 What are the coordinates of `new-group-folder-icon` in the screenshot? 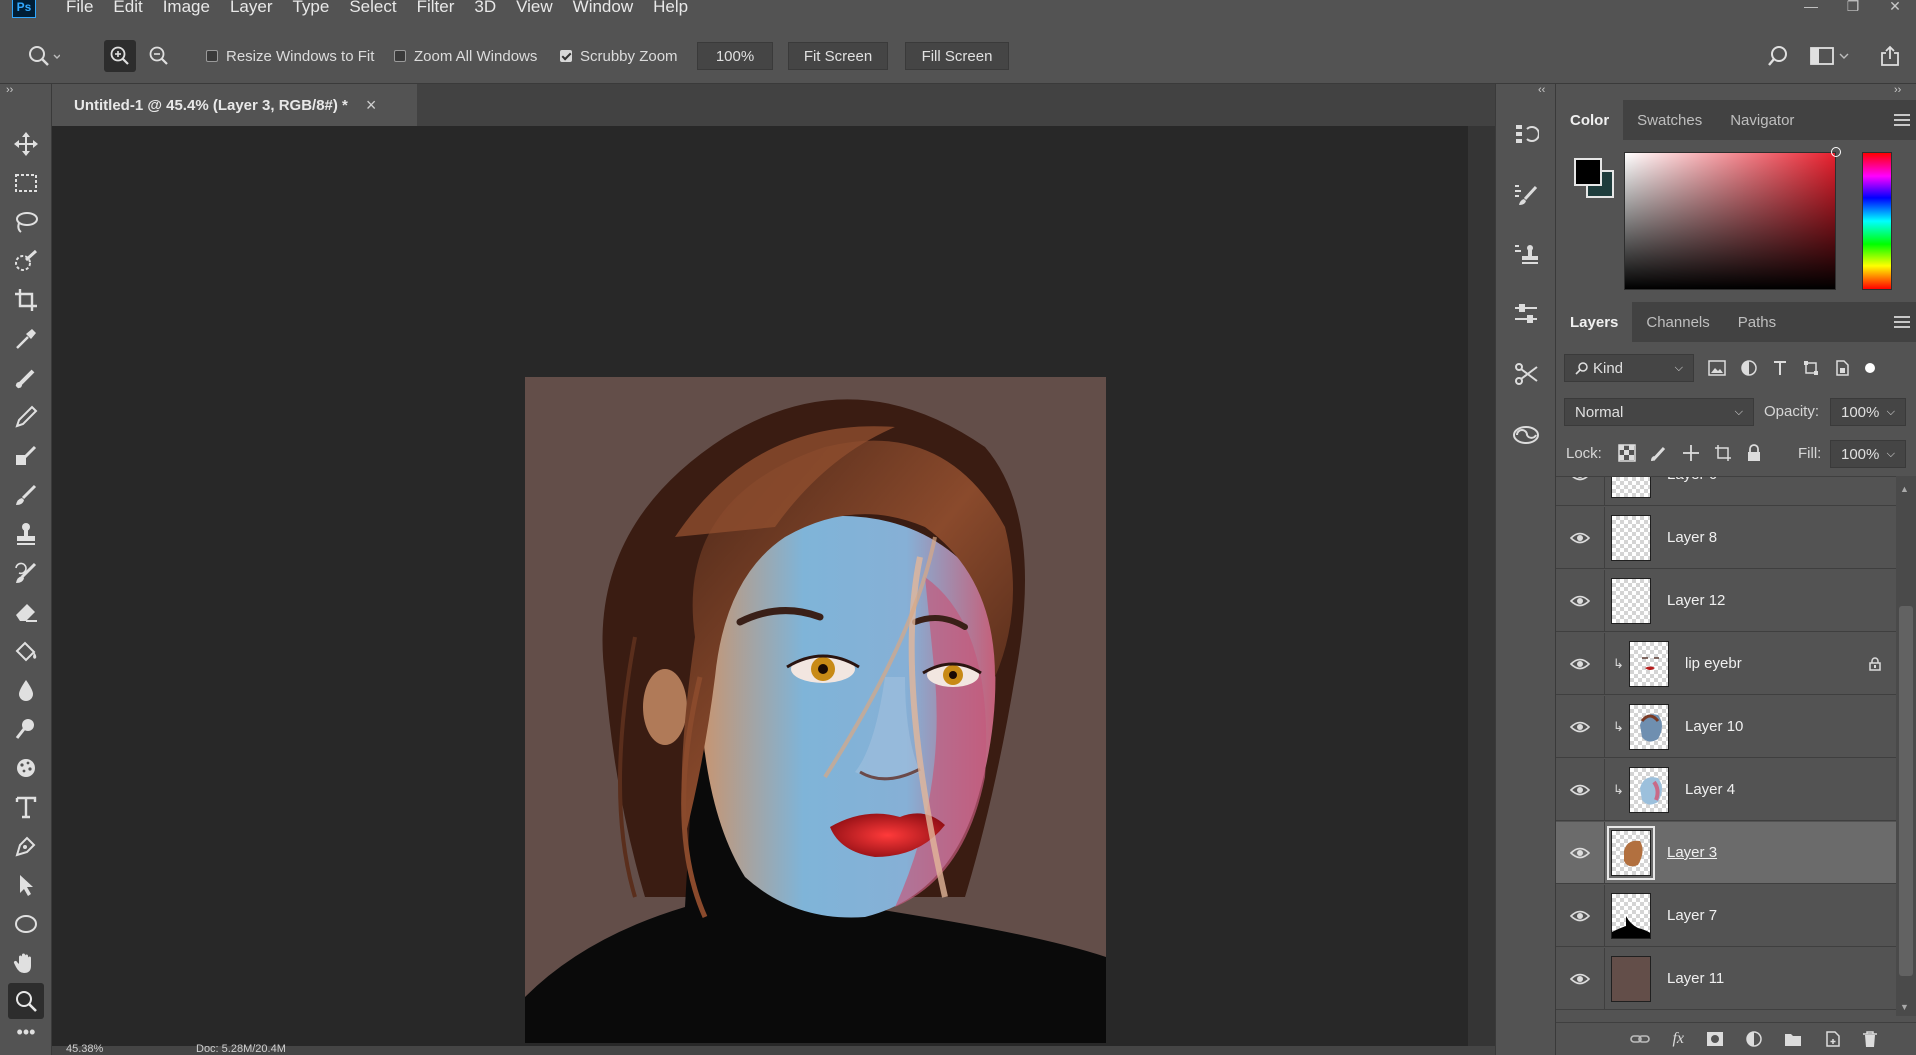 It's located at (1793, 1039).